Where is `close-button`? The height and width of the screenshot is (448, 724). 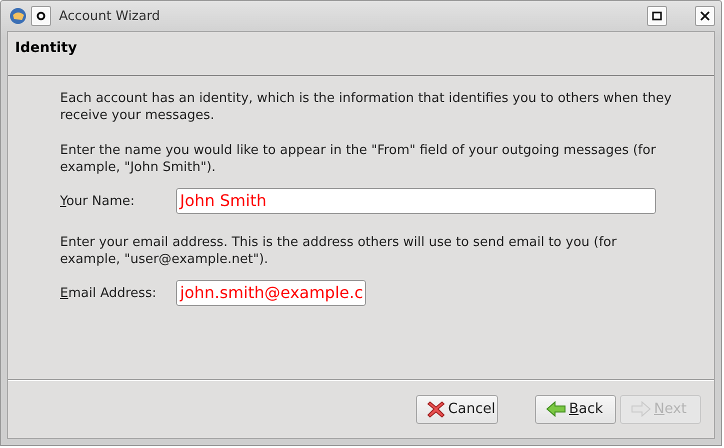 close-button is located at coordinates (705, 16).